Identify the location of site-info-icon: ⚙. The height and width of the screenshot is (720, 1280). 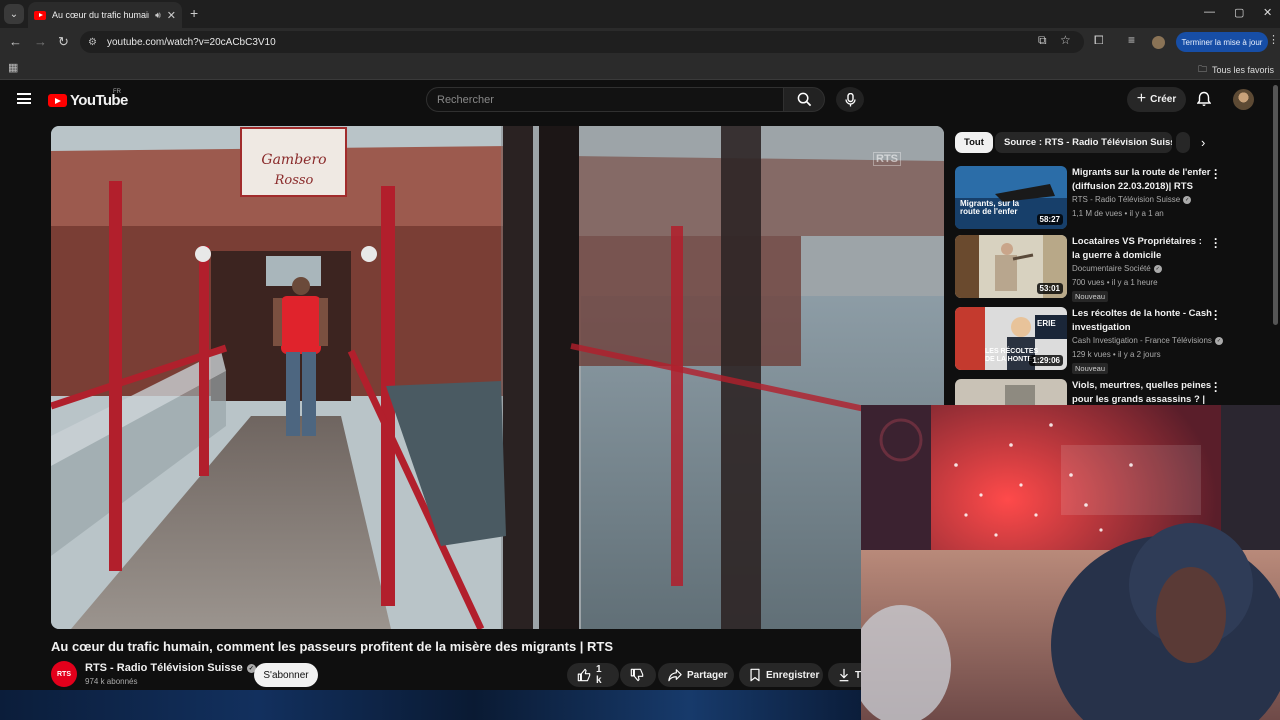
(92, 42).